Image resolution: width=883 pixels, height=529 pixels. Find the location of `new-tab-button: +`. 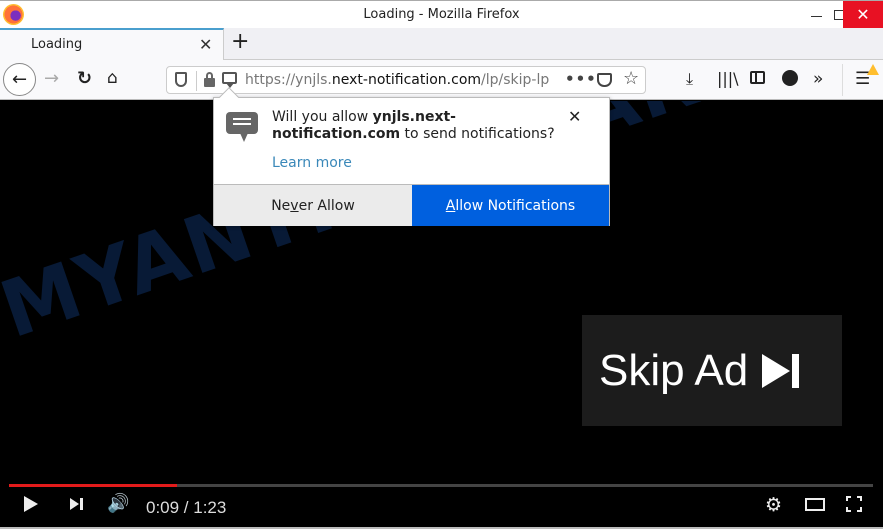

new-tab-button: + is located at coordinates (240, 41).